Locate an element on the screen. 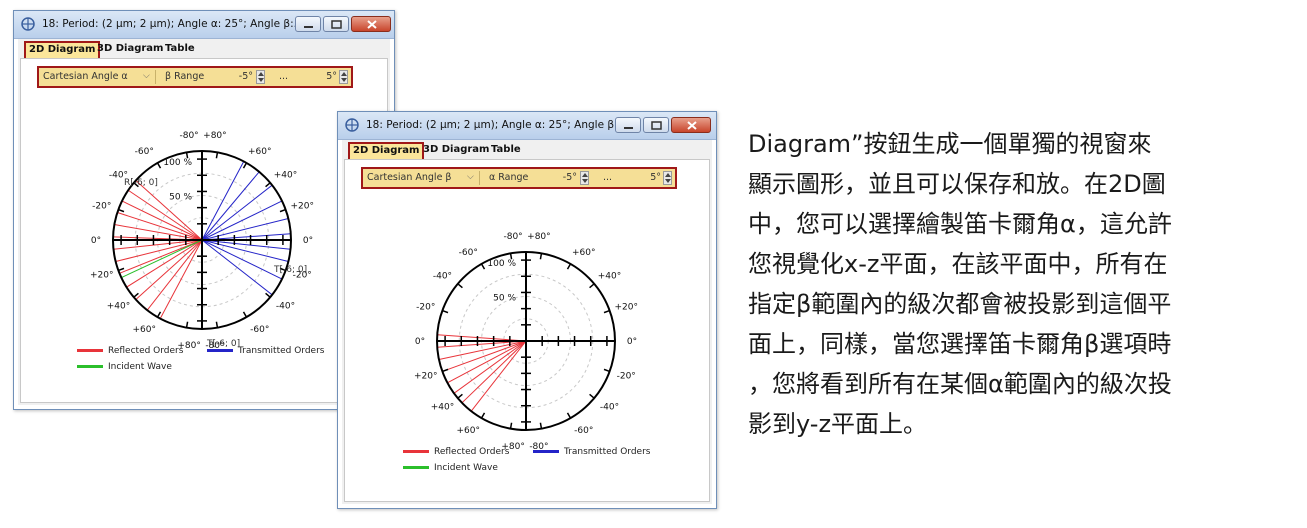  caption-line: 影到y-z平面上。 is located at coordinates (838, 424).